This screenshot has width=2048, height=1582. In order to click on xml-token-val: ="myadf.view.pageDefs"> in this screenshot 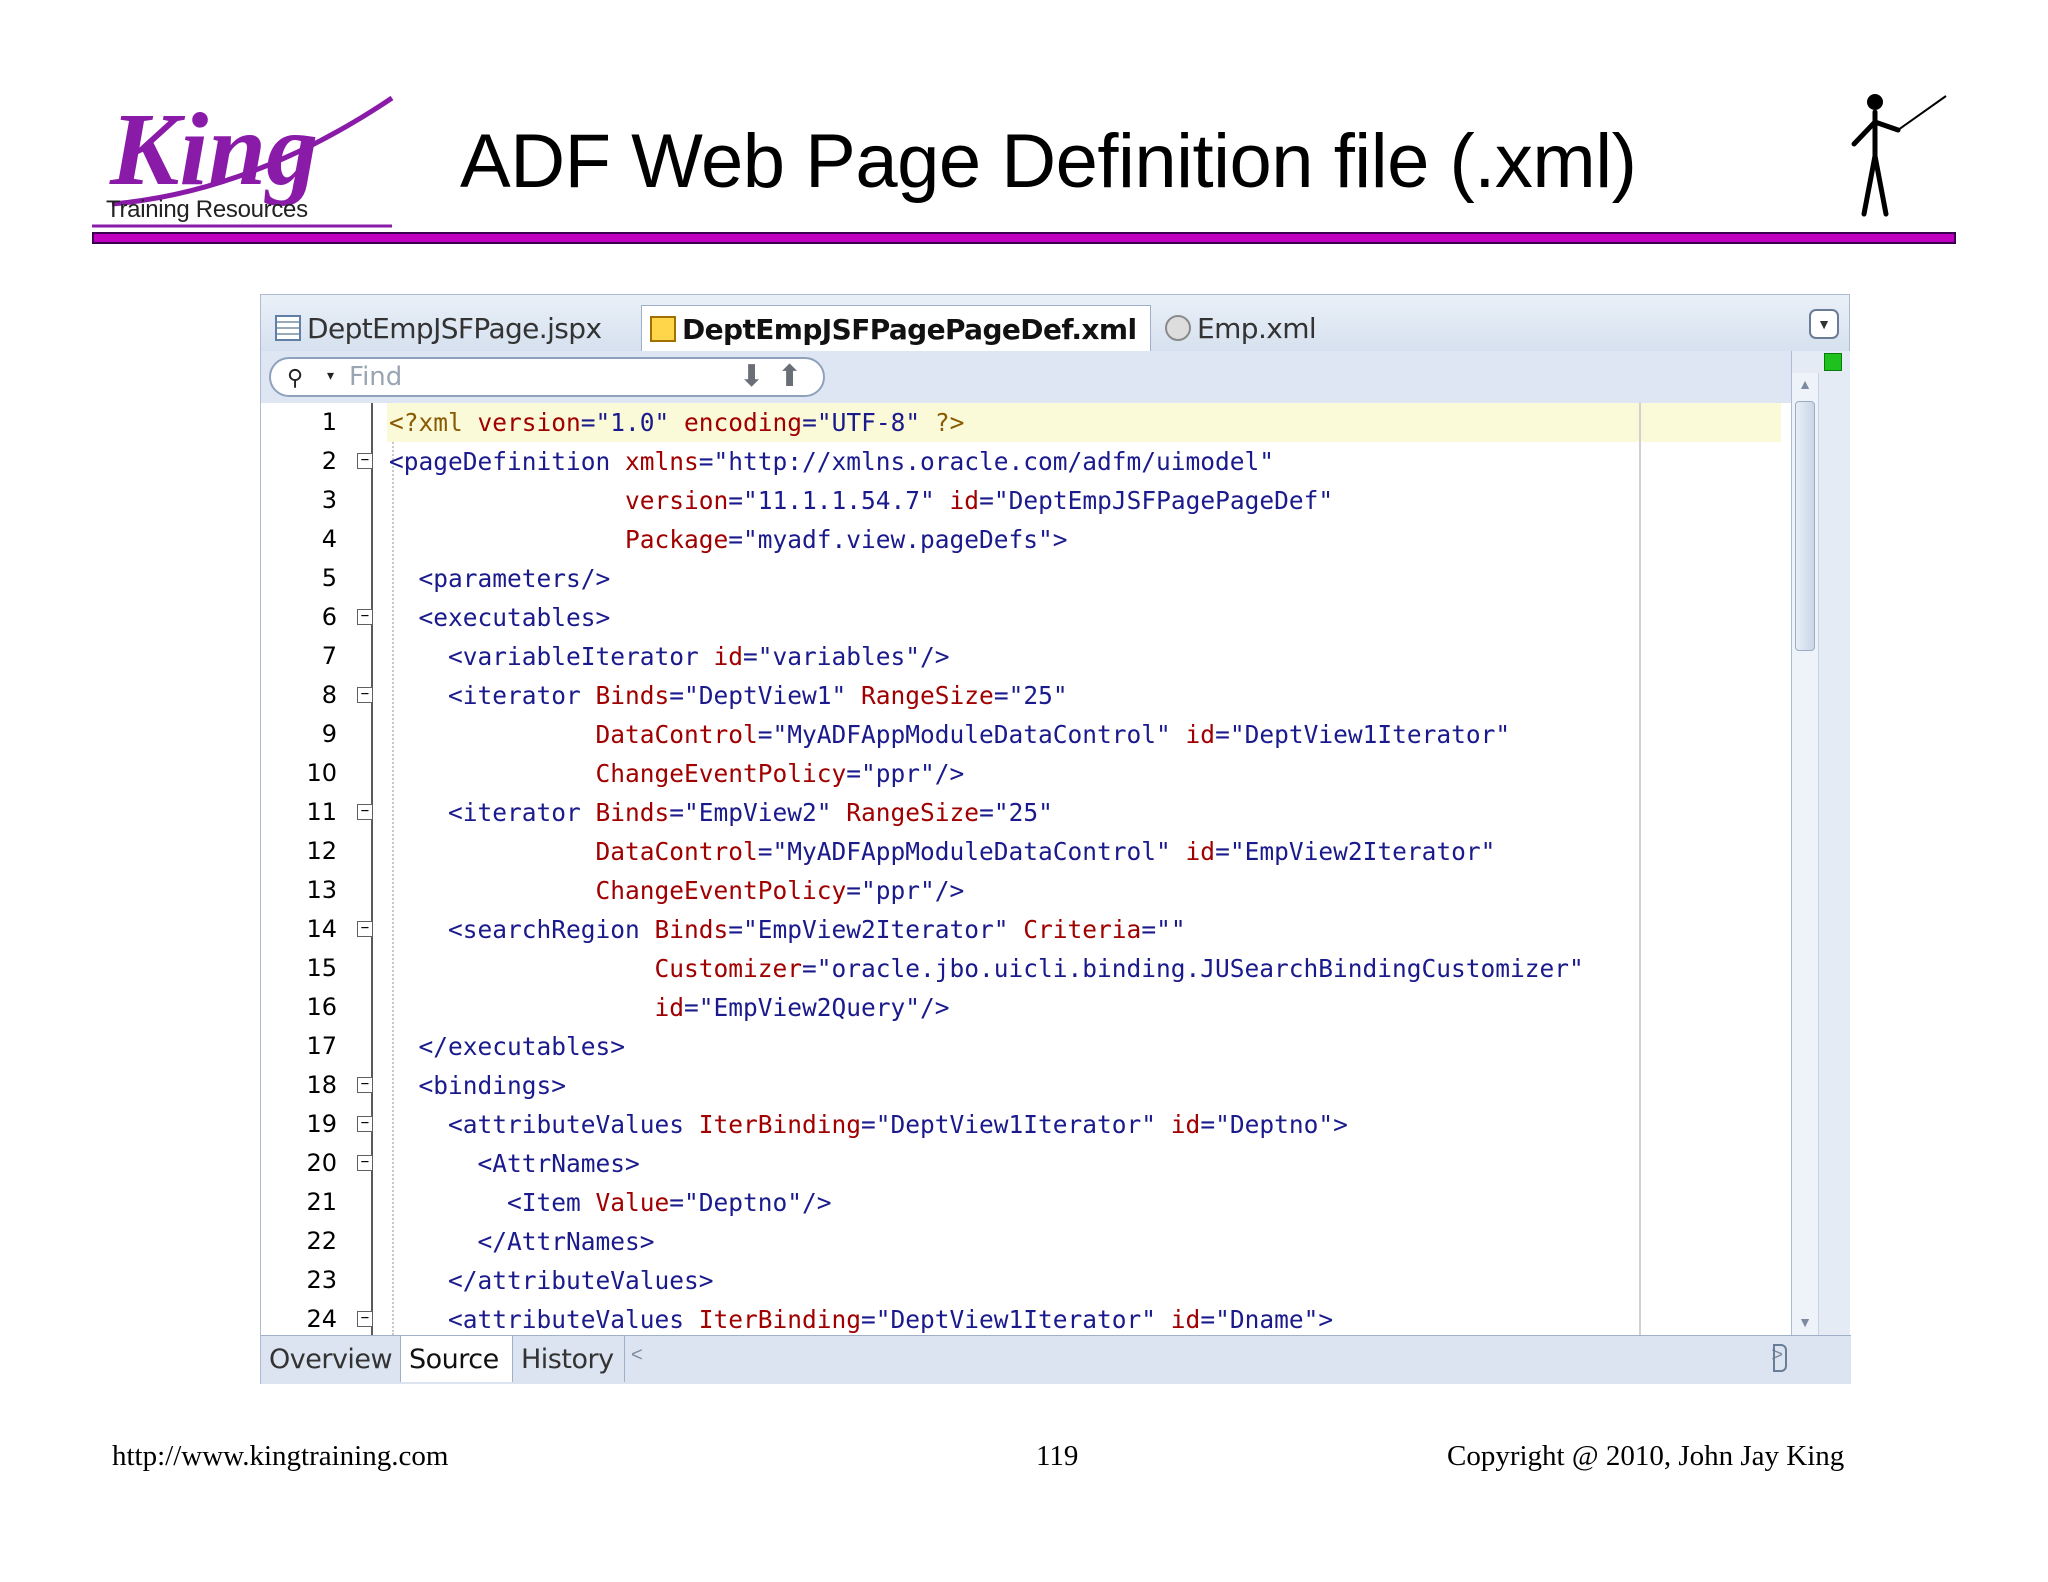, I will do `click(898, 539)`.